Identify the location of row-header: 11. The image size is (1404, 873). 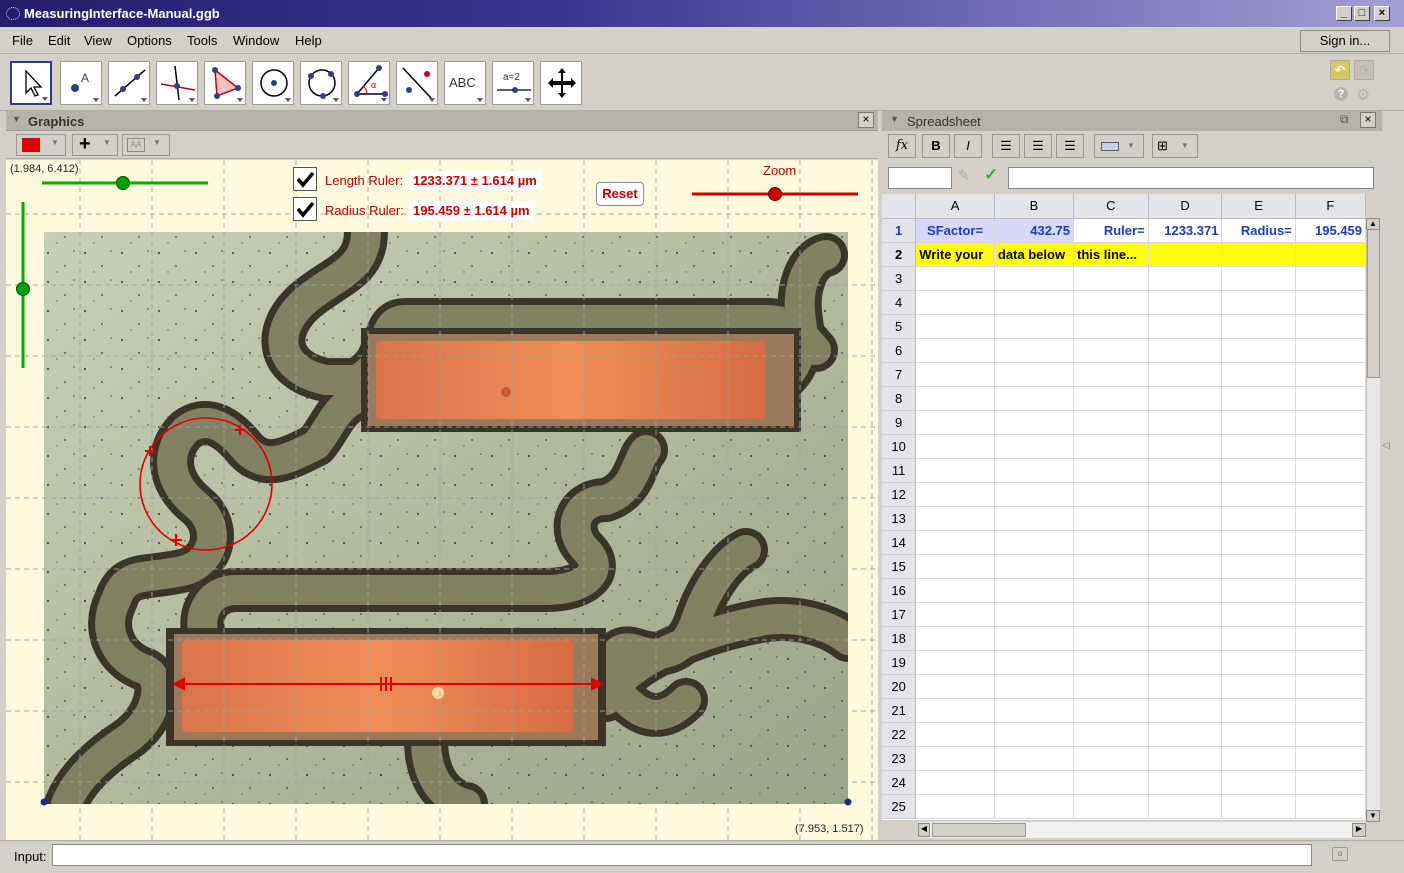
(899, 470).